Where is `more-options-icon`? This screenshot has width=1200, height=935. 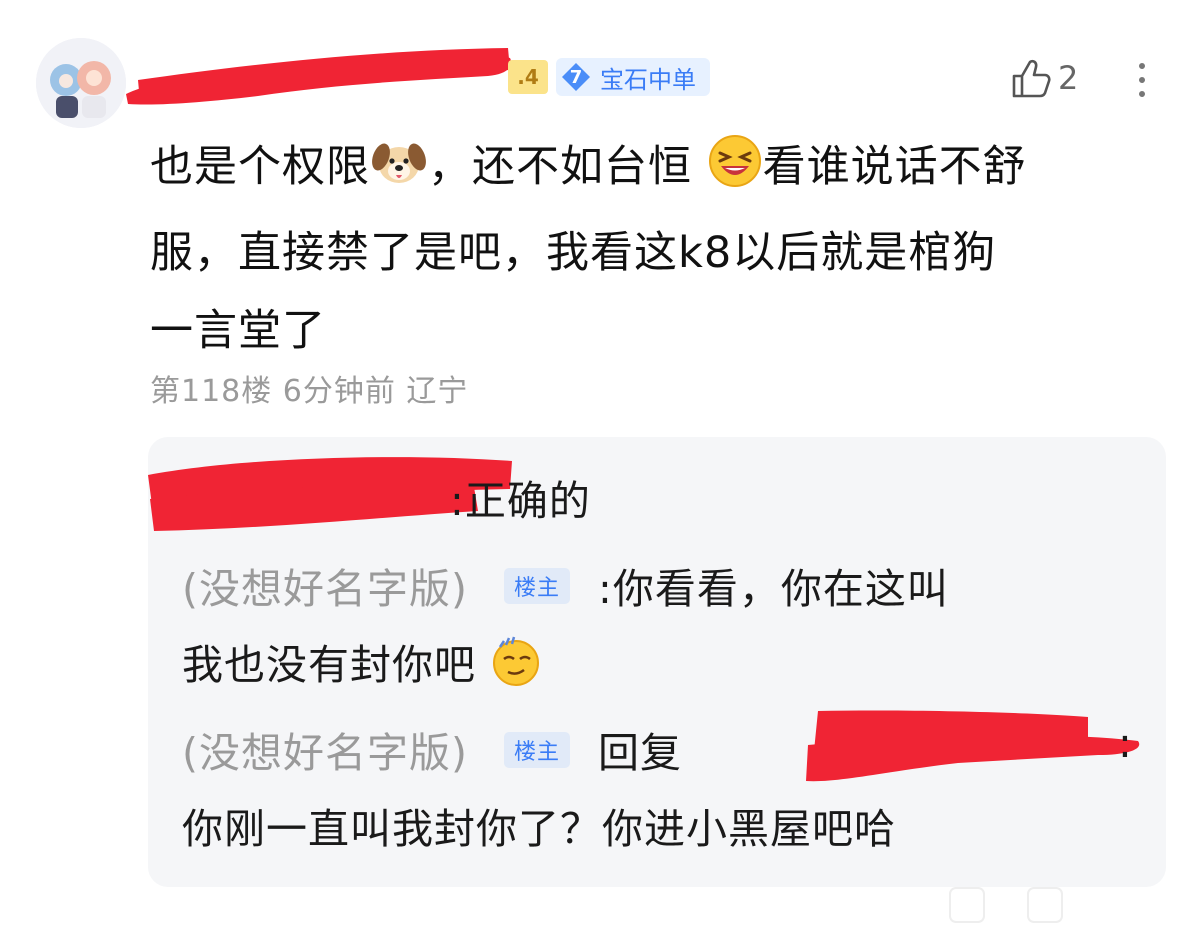 more-options-icon is located at coordinates (1142, 84).